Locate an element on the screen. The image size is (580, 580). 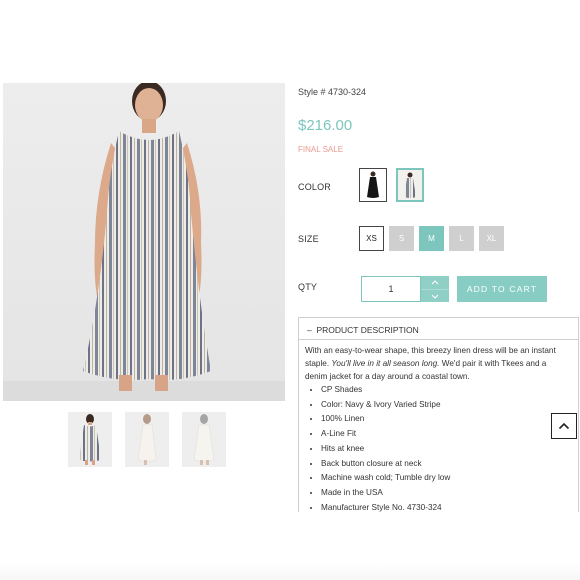
thumbnail-back is located at coordinates (204, 439).